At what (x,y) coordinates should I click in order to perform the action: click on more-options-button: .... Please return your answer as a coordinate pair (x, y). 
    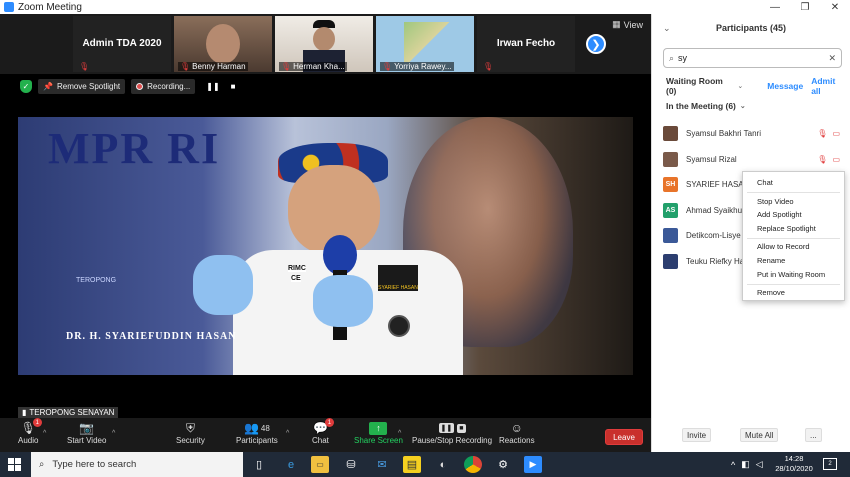
    Looking at the image, I should click on (813, 435).